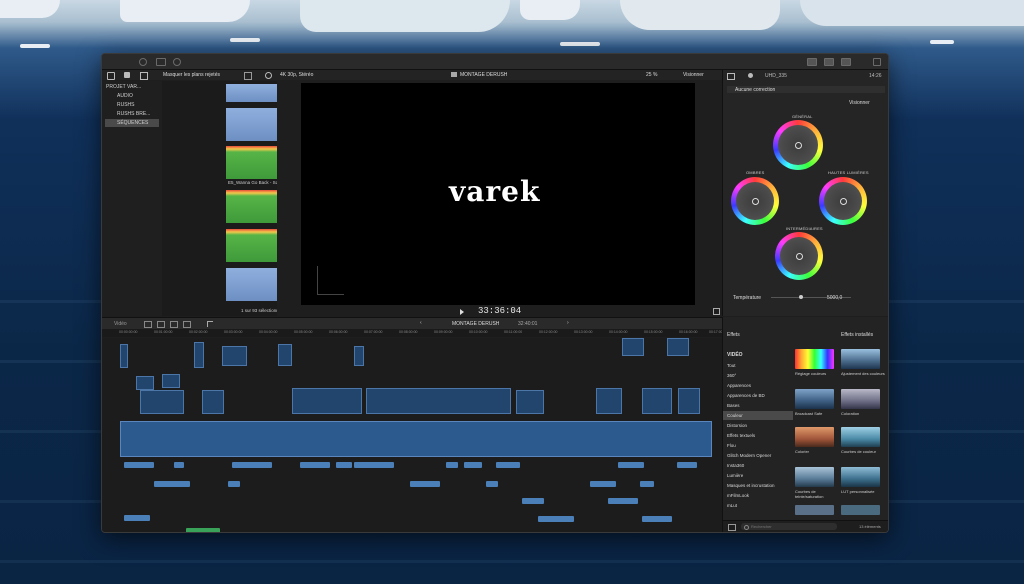  I want to click on effects-category: Apparences de BD, so click(762, 395).